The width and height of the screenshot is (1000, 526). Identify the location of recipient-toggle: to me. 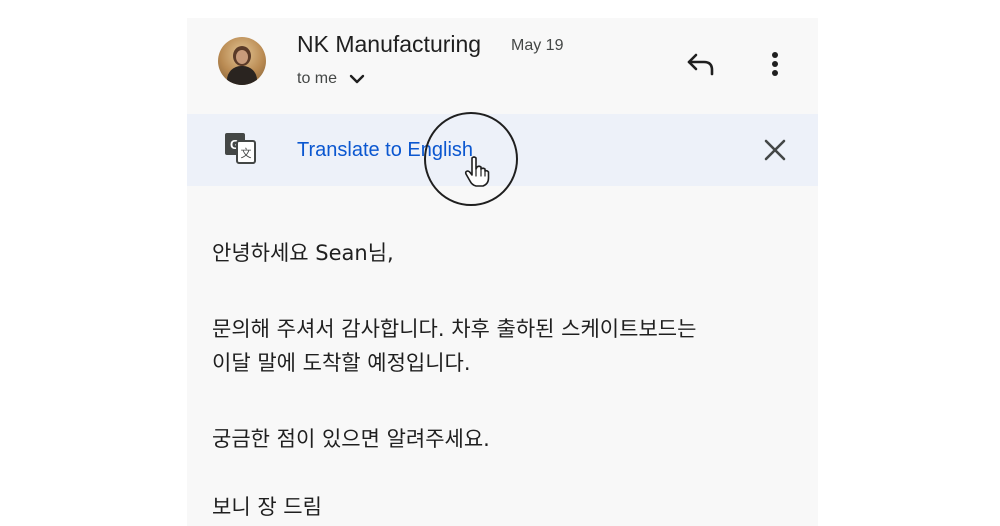
(331, 79).